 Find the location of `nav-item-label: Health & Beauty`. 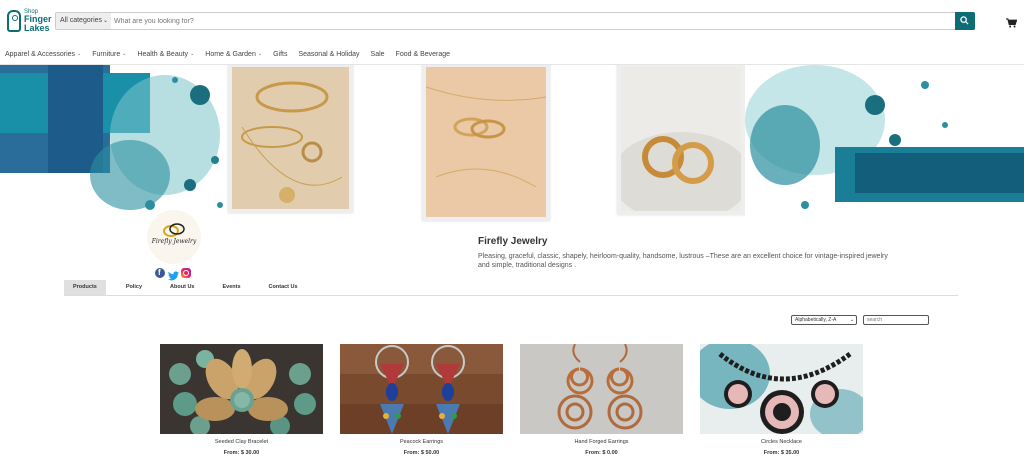

nav-item-label: Health & Beauty is located at coordinates (163, 54).